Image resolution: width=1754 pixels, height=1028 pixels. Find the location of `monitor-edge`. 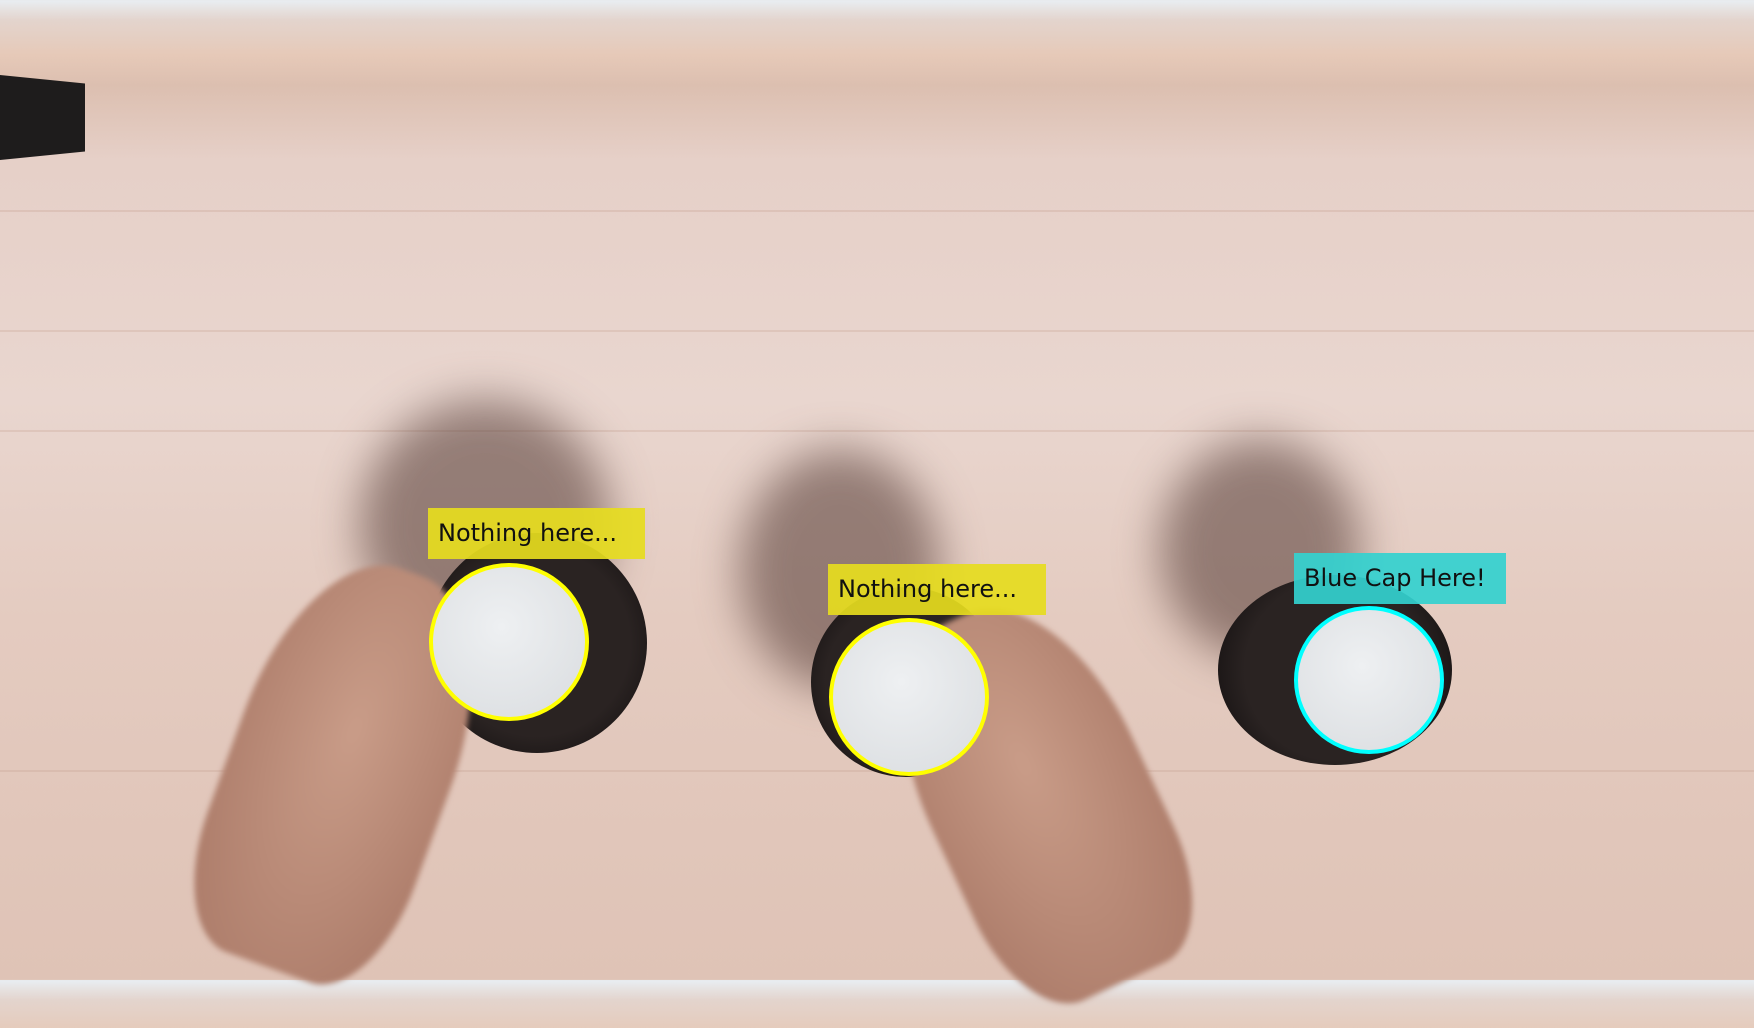

monitor-edge is located at coordinates (42, 117).